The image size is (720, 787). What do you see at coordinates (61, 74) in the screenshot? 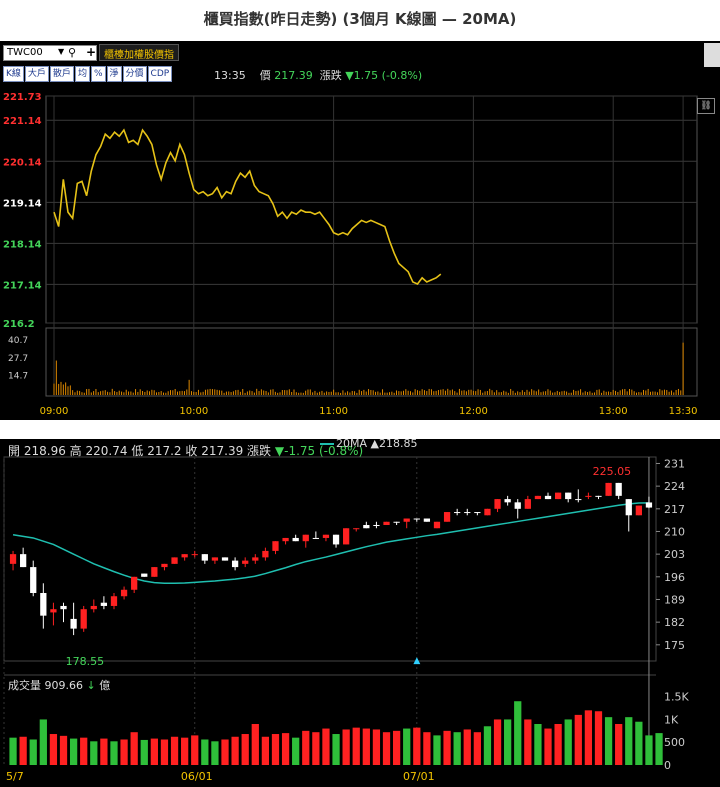
I see `btn-retail: 散戶` at bounding box center [61, 74].